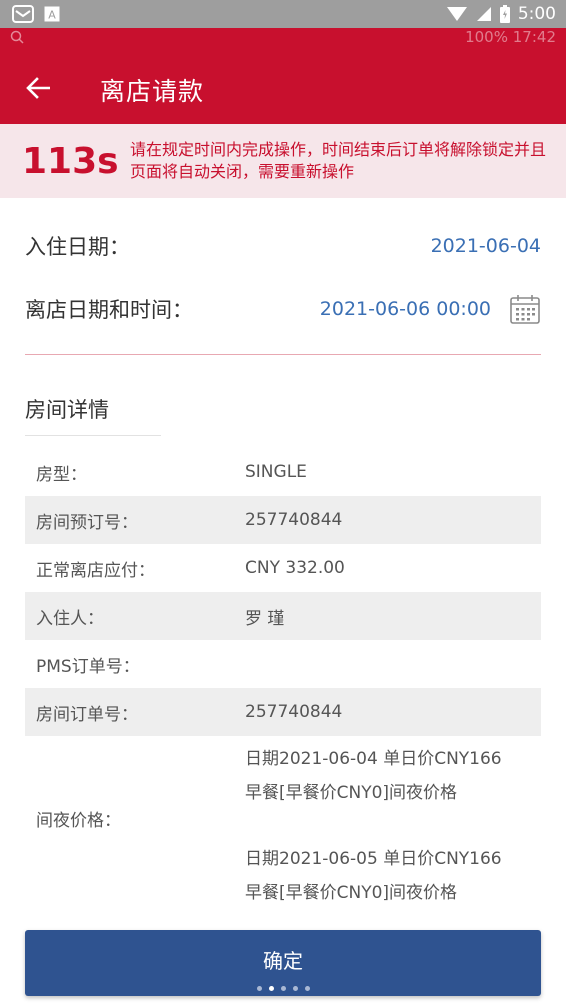  I want to click on detail-label: 房间预订号：, so click(87, 522).